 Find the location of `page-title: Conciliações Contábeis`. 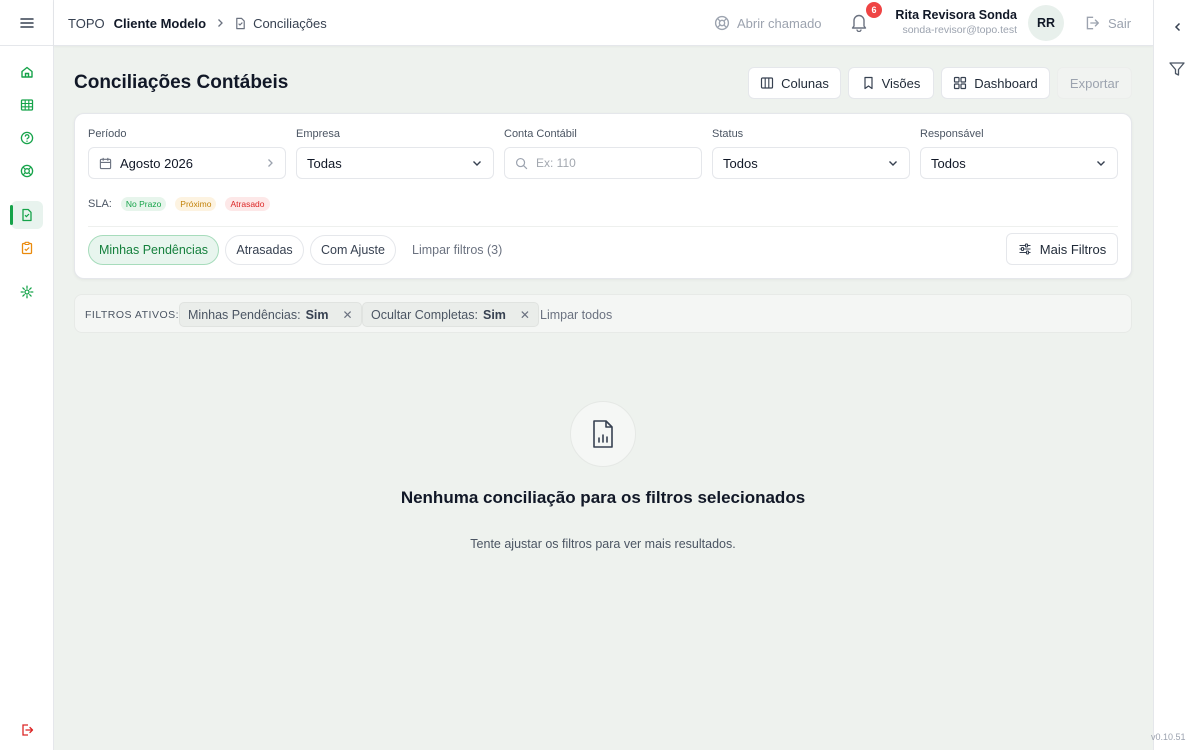

page-title: Conciliações Contábeis is located at coordinates (181, 82).